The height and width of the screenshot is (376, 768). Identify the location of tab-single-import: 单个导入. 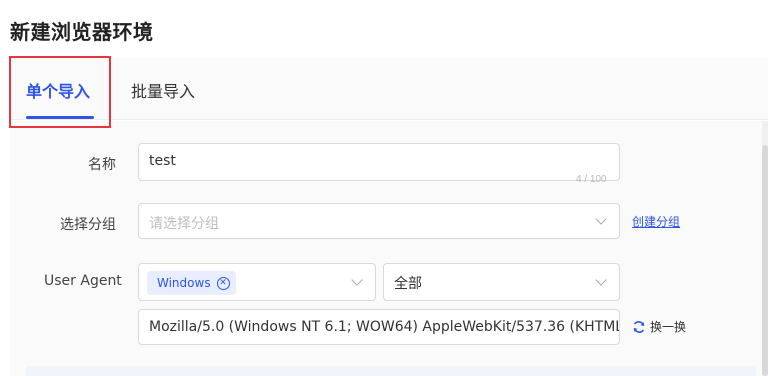
(58, 90).